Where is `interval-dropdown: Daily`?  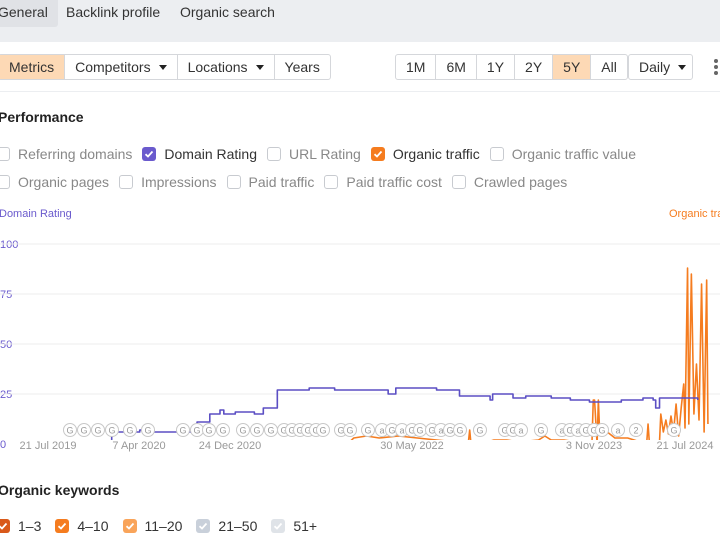
interval-dropdown: Daily is located at coordinates (660, 67).